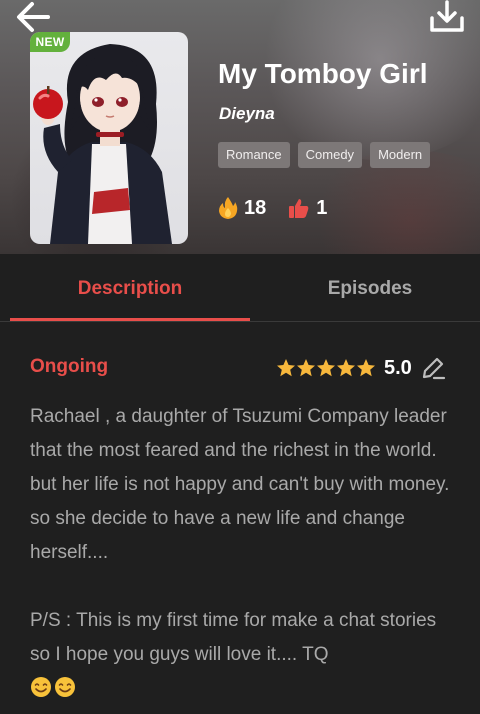 The width and height of the screenshot is (480, 714). What do you see at coordinates (242, 208) in the screenshot?
I see `fire-stat: 18` at bounding box center [242, 208].